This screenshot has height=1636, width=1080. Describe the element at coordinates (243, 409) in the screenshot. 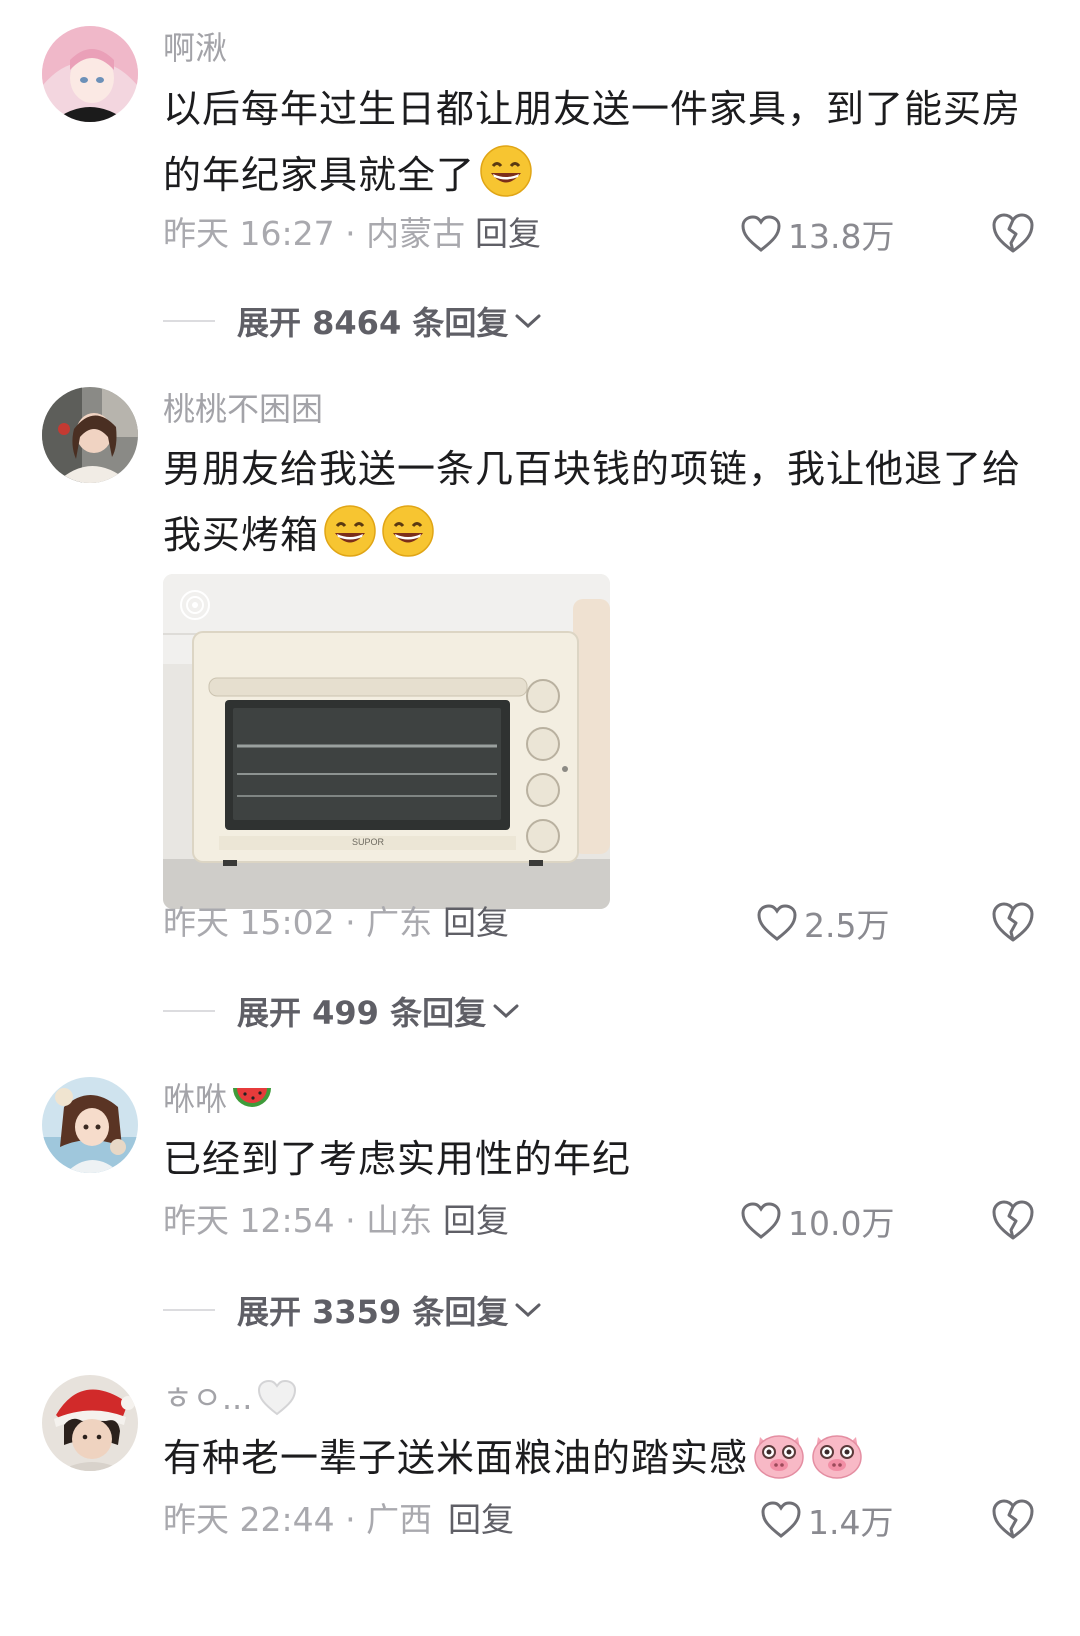

I see `username: 桃桃不困困` at that location.